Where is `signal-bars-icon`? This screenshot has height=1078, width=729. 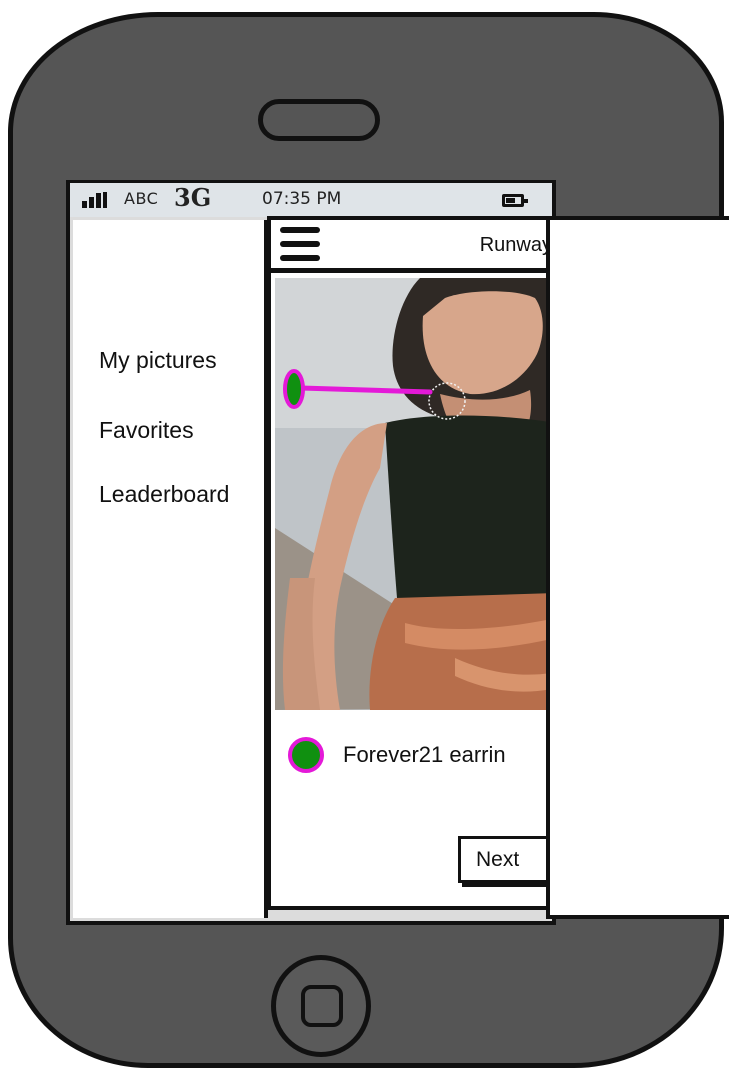 signal-bars-icon is located at coordinates (97, 200).